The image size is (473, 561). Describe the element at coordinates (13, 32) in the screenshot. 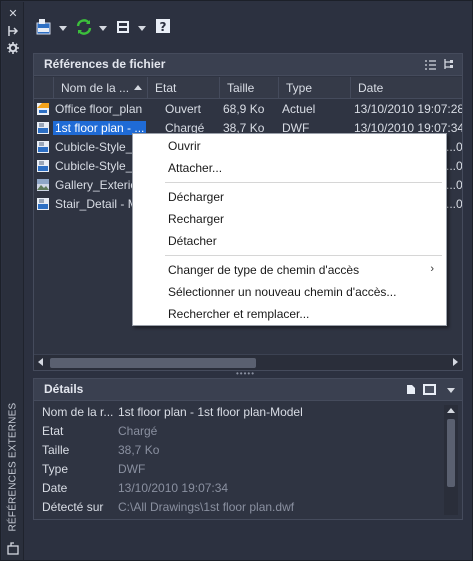

I see `auto-hide-icon` at that location.